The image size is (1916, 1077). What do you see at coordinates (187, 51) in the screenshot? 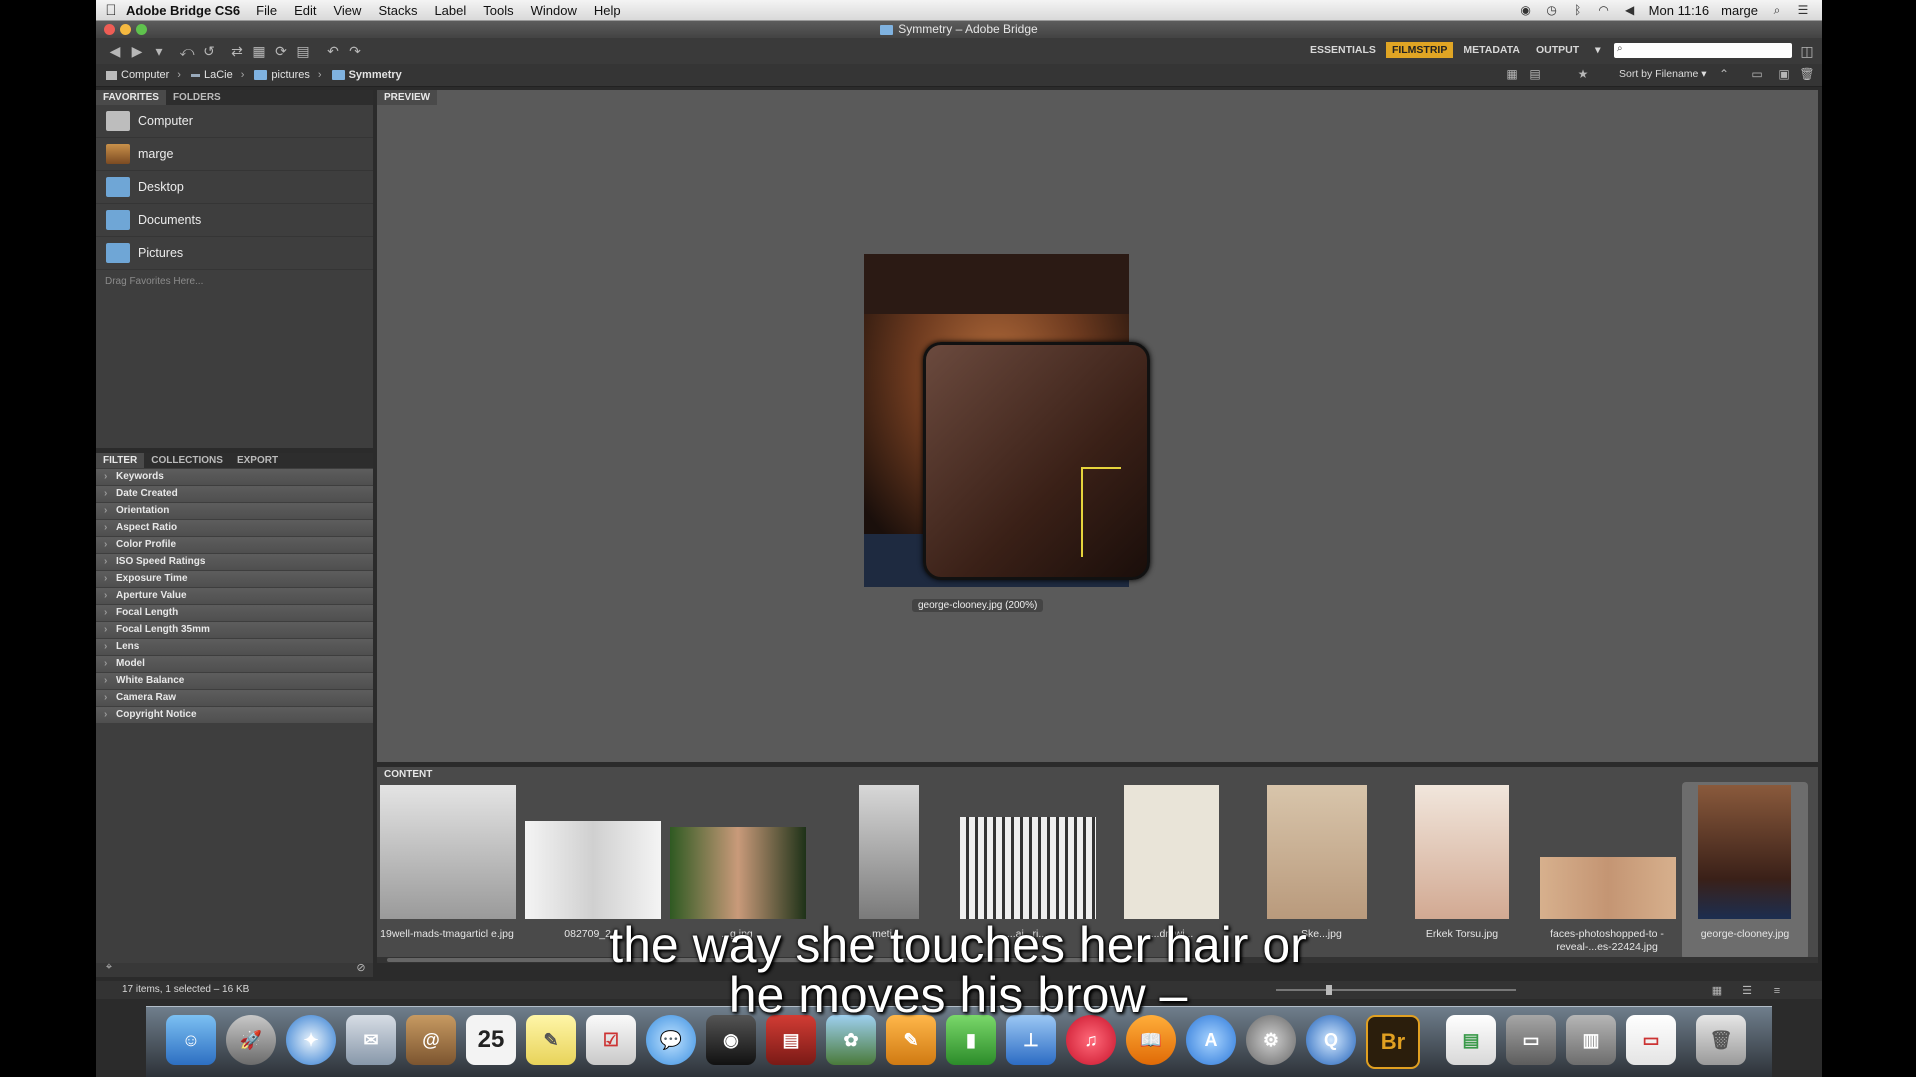
I see `go-parent-icon: ⤺` at bounding box center [187, 51].